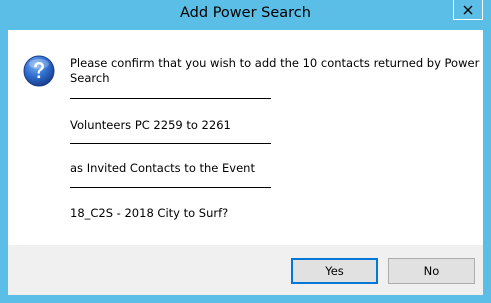 The height and width of the screenshot is (303, 491). What do you see at coordinates (90, 78) in the screenshot?
I see `message-line-2: Search` at bounding box center [90, 78].